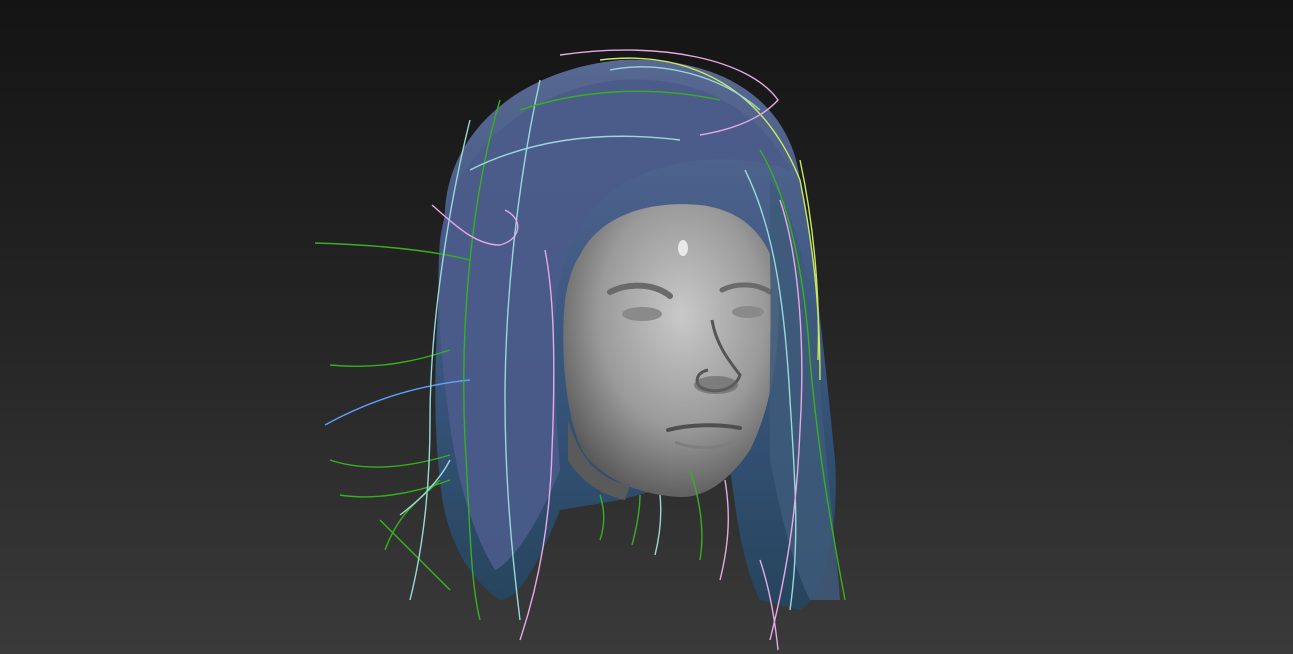 Image resolution: width=1293 pixels, height=654 pixels. I want to click on left-eye, so click(642, 314).